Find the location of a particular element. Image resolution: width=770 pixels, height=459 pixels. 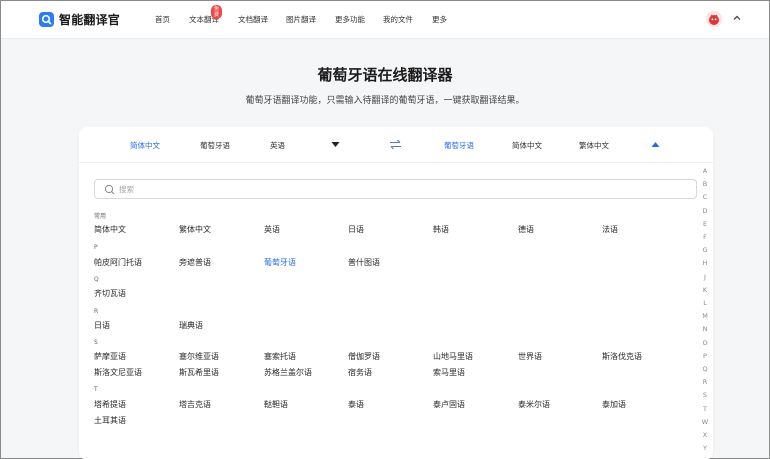

alpha-letter: B is located at coordinates (705, 184).